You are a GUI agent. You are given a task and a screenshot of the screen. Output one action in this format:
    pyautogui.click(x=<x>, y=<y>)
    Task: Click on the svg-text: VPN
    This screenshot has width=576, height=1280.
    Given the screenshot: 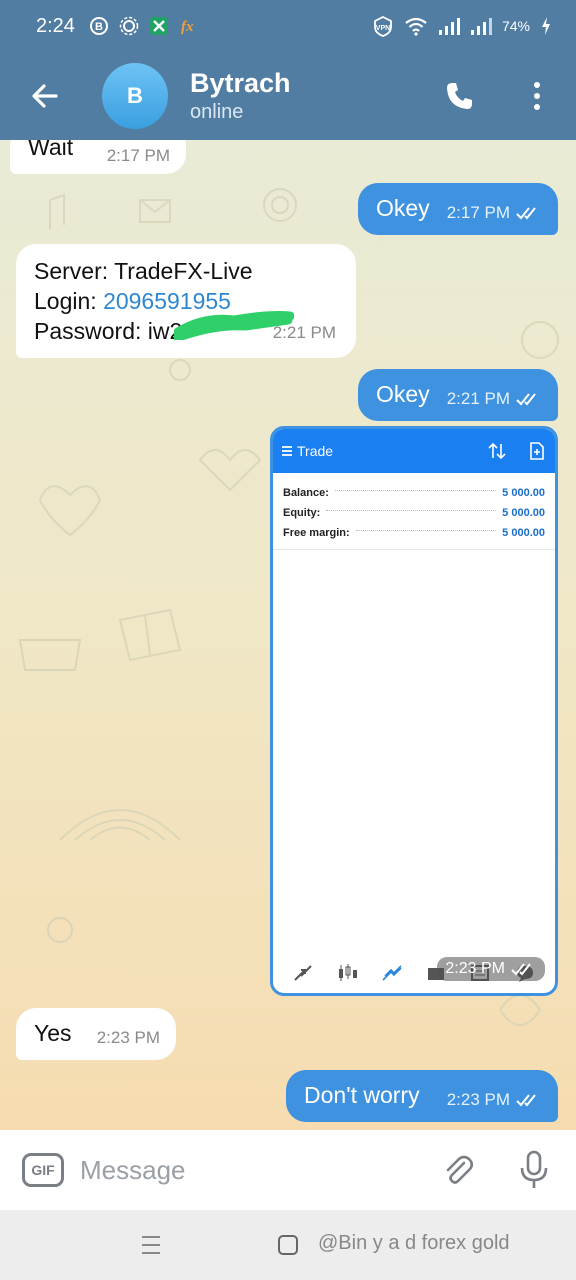 What is the action you would take?
    pyautogui.click(x=383, y=28)
    